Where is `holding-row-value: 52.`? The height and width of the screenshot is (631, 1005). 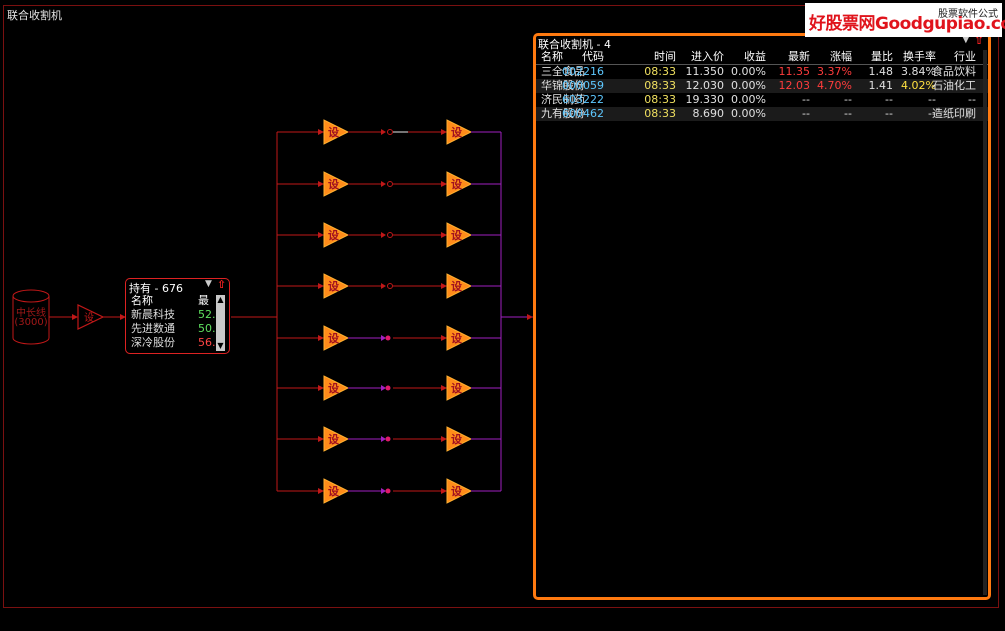
holding-row-value: 52. is located at coordinates (207, 314).